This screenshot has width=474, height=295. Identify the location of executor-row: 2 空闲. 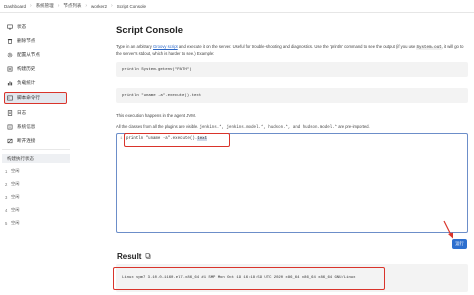
(12, 184).